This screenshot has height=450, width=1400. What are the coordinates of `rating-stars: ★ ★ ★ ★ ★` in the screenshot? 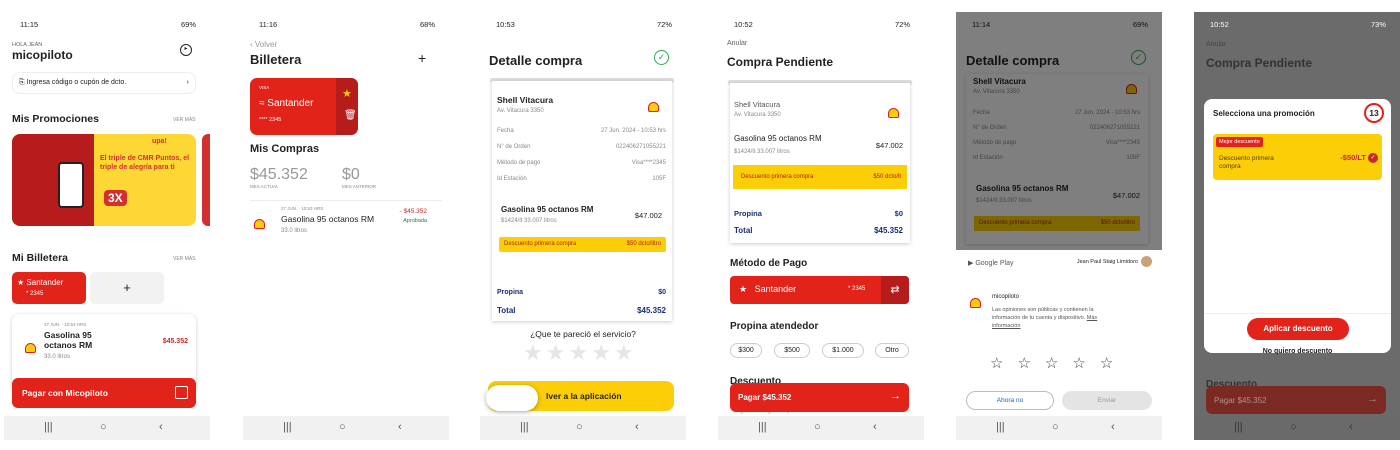 It's located at (580, 353).